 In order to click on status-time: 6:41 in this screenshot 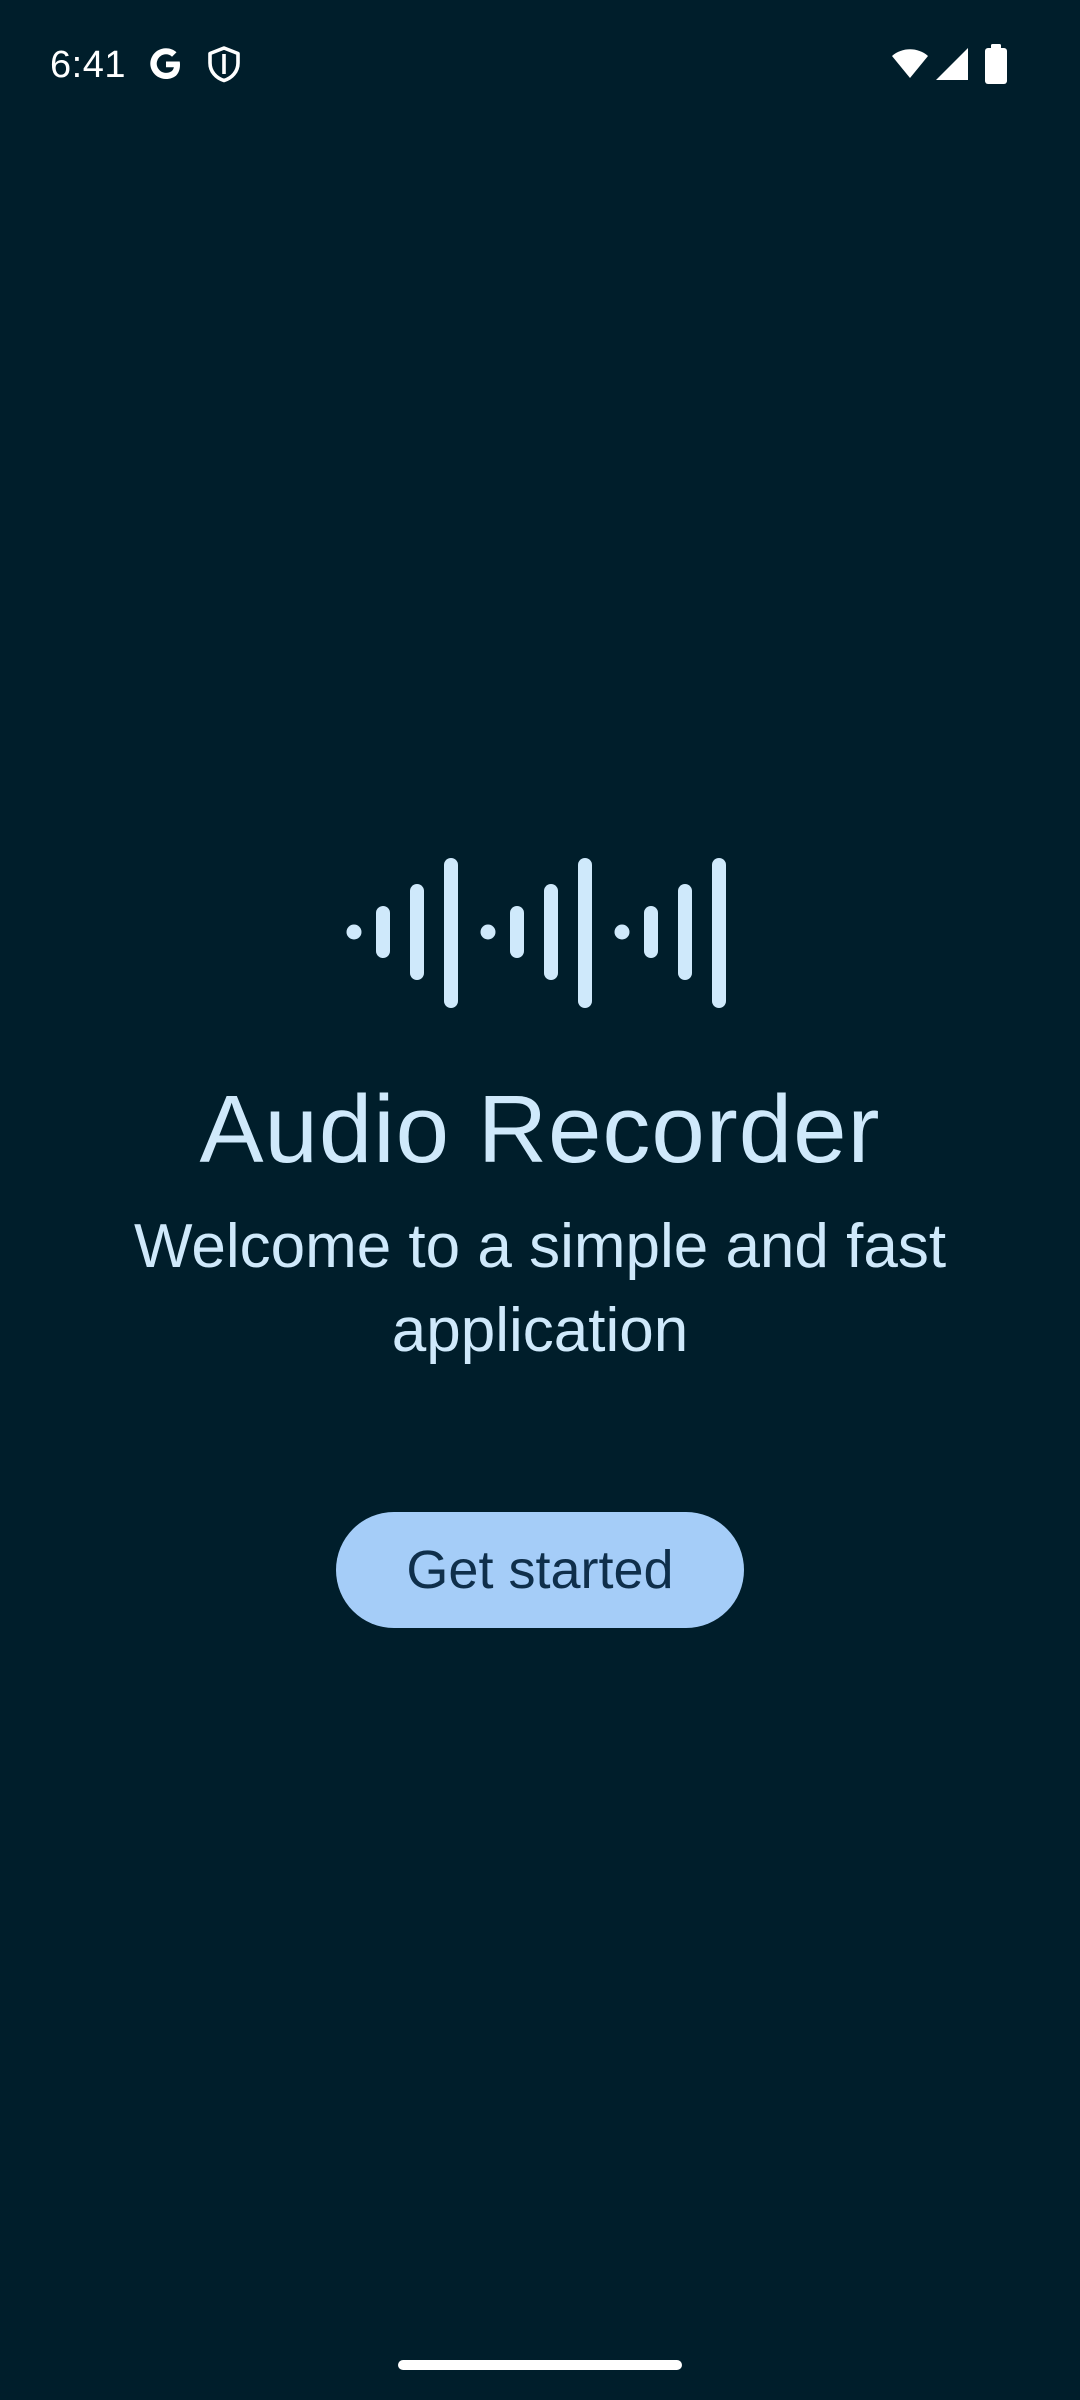, I will do `click(88, 65)`.